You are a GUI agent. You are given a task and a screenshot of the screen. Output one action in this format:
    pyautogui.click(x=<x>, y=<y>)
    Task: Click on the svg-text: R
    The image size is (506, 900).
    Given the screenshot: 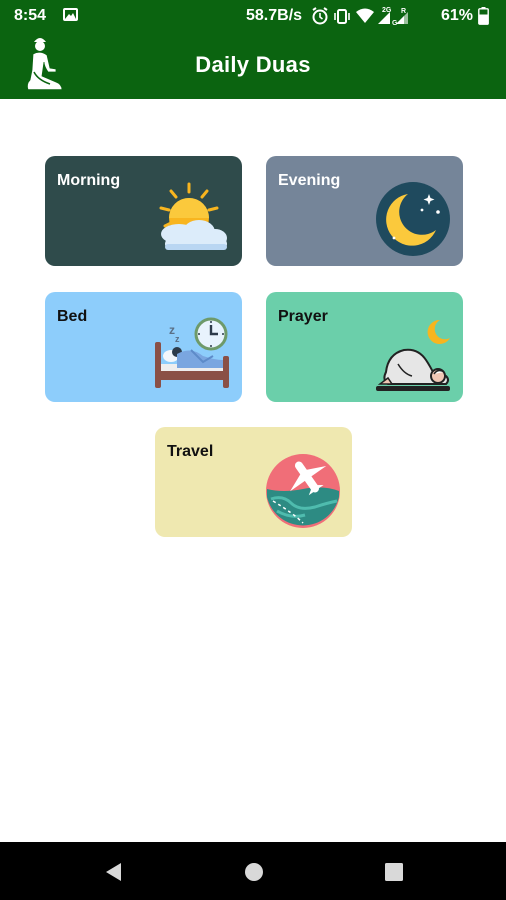 What is the action you would take?
    pyautogui.click(x=403, y=11)
    